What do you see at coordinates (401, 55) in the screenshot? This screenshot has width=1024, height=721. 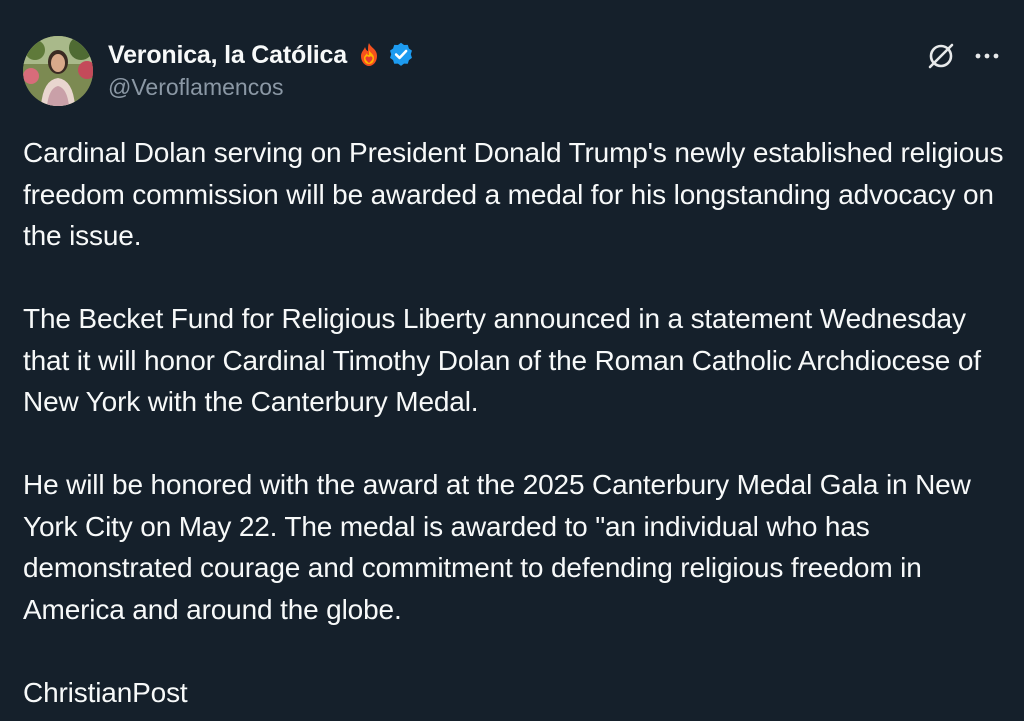 I see `verified-badge-icon` at bounding box center [401, 55].